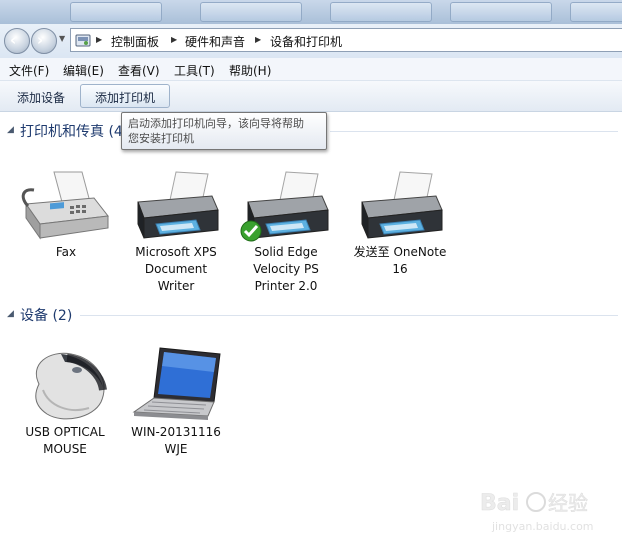 This screenshot has width=622, height=542. What do you see at coordinates (176, 269) in the screenshot?
I see `device-label: Microsoft XPS Document Writer` at bounding box center [176, 269].